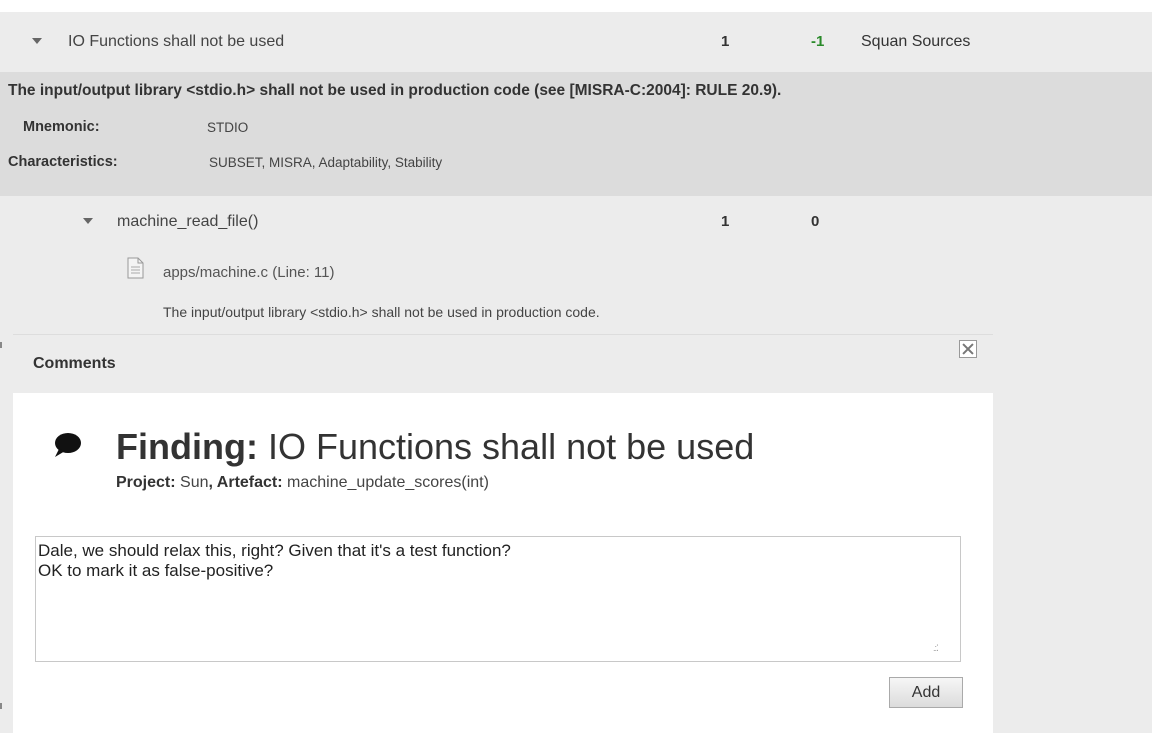 Image resolution: width=1152 pixels, height=733 pixels. I want to click on add-comment-button: Add, so click(926, 692).